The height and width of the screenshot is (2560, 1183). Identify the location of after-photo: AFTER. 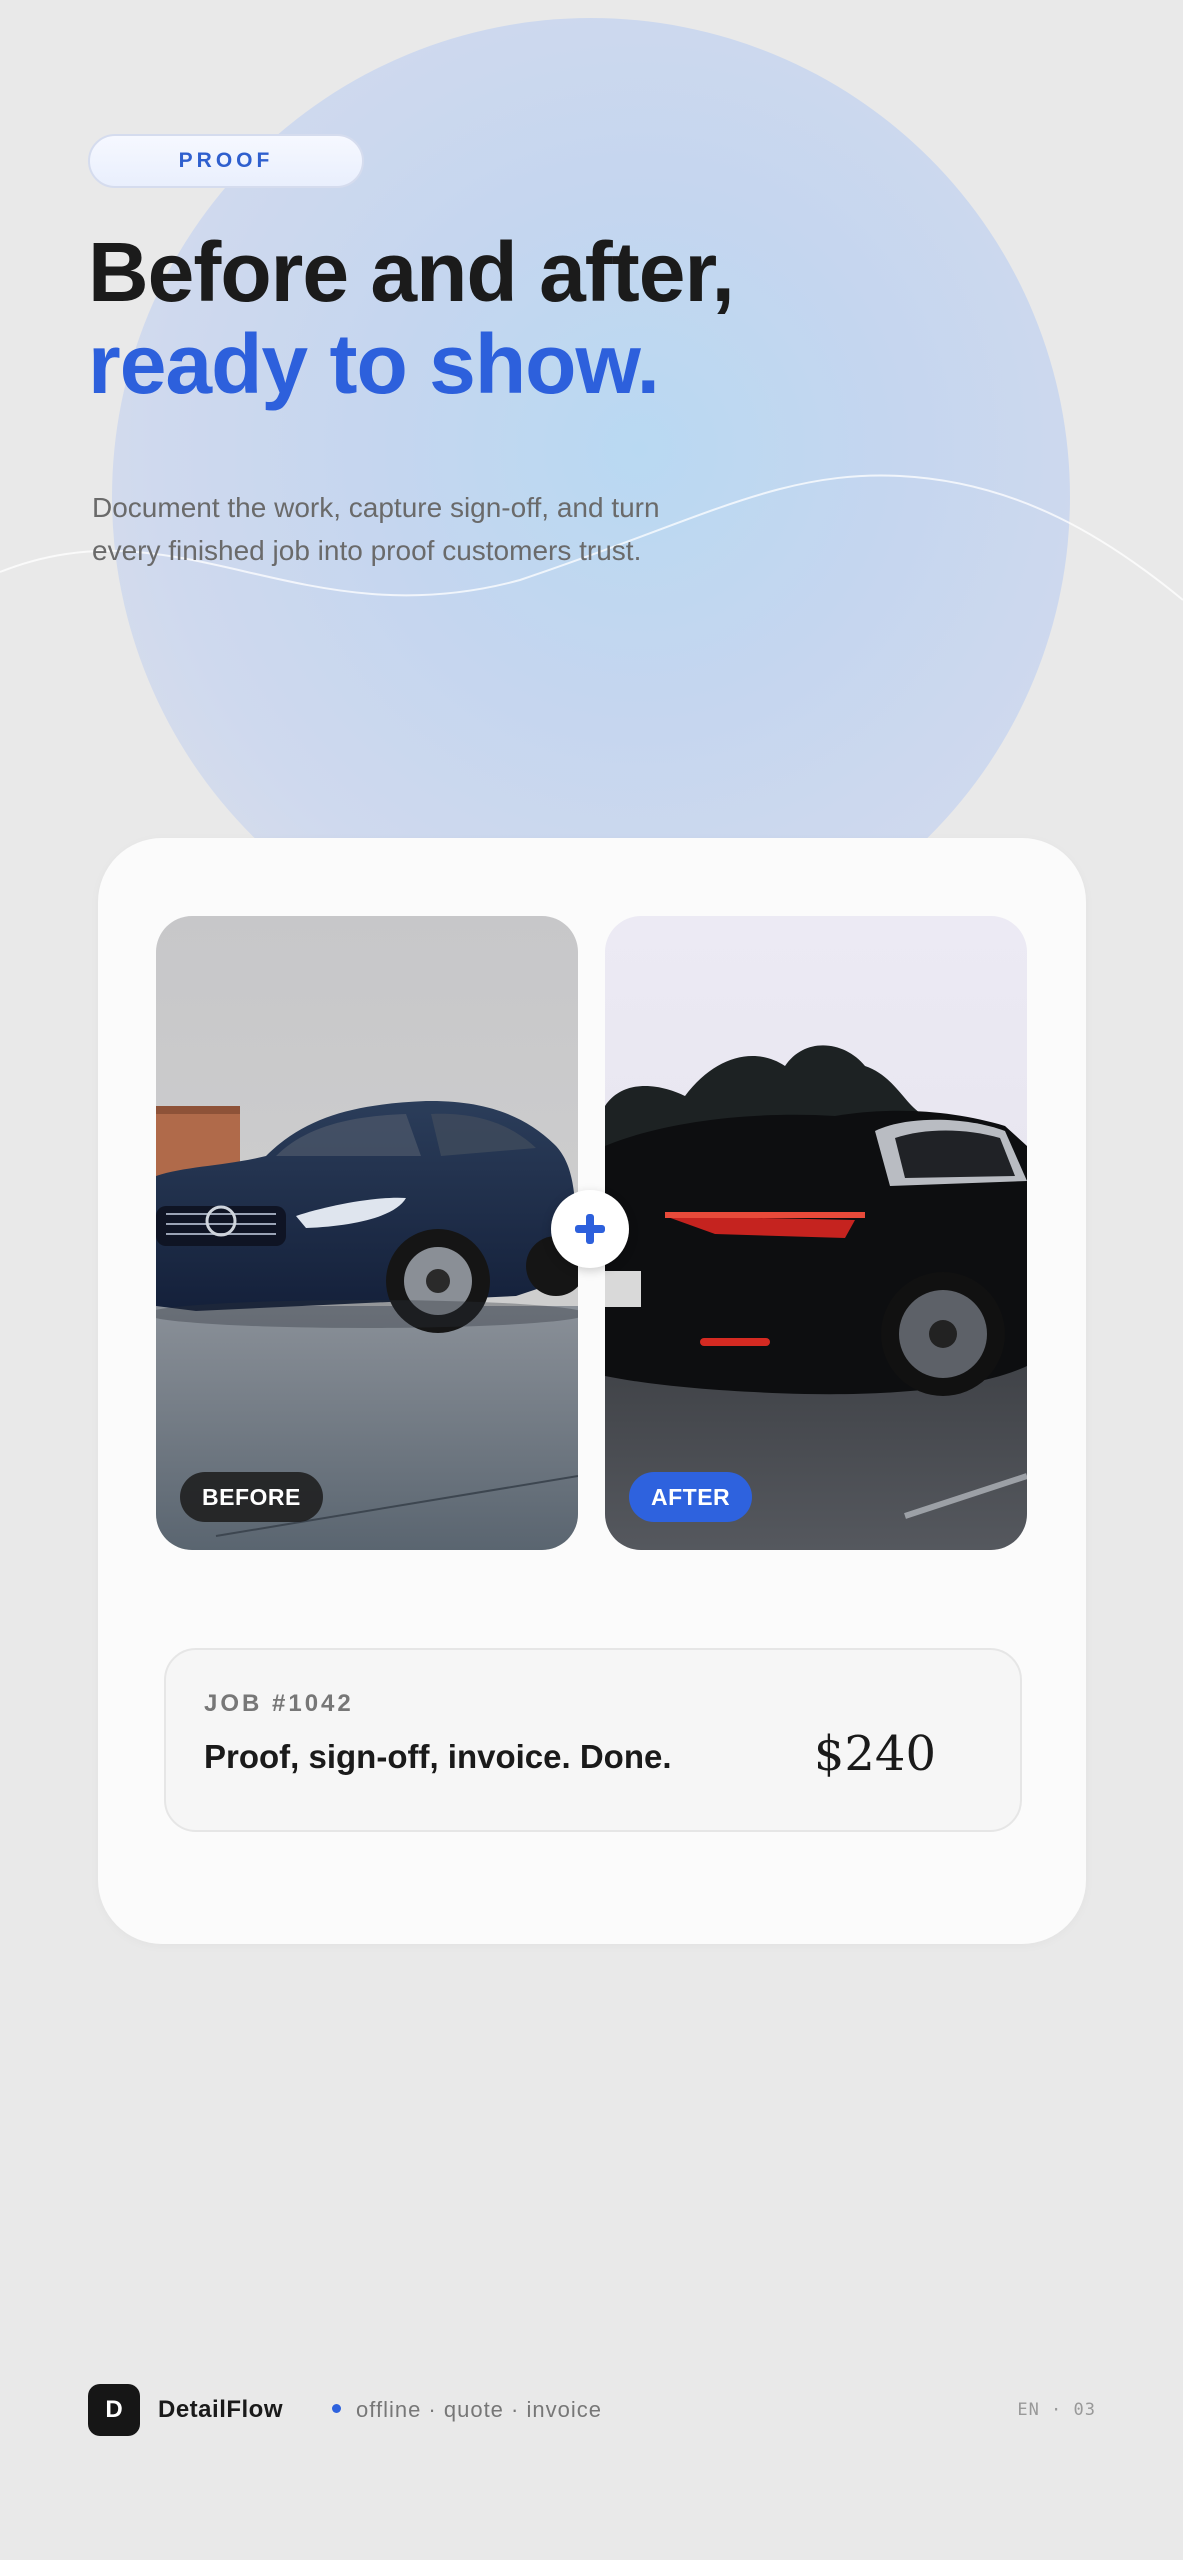
(816, 1233).